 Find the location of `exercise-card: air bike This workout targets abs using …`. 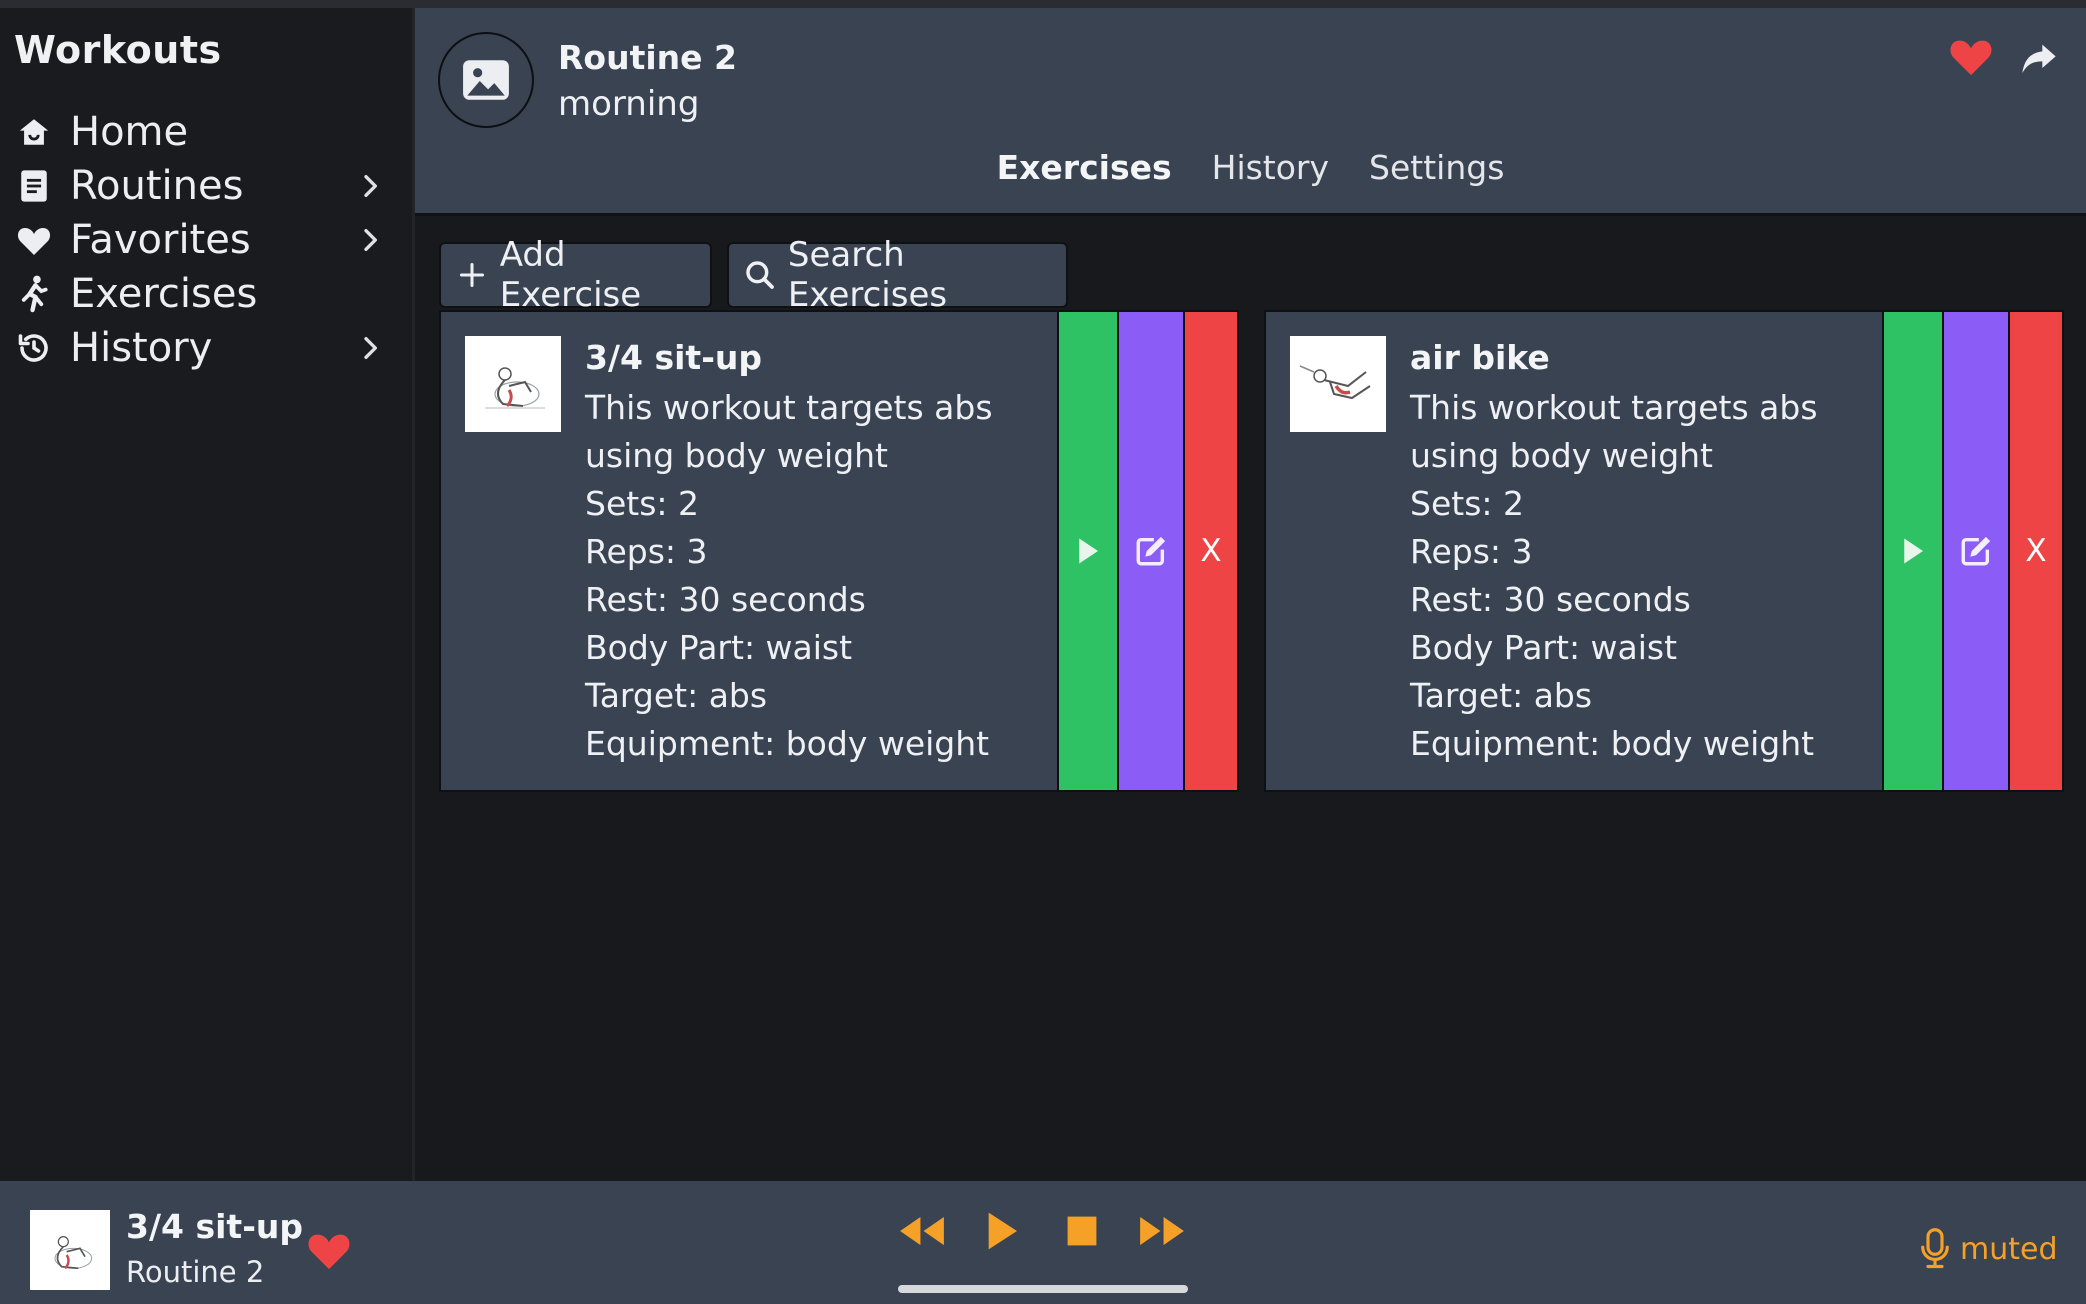

exercise-card: air bike This workout targets abs using … is located at coordinates (1664, 551).